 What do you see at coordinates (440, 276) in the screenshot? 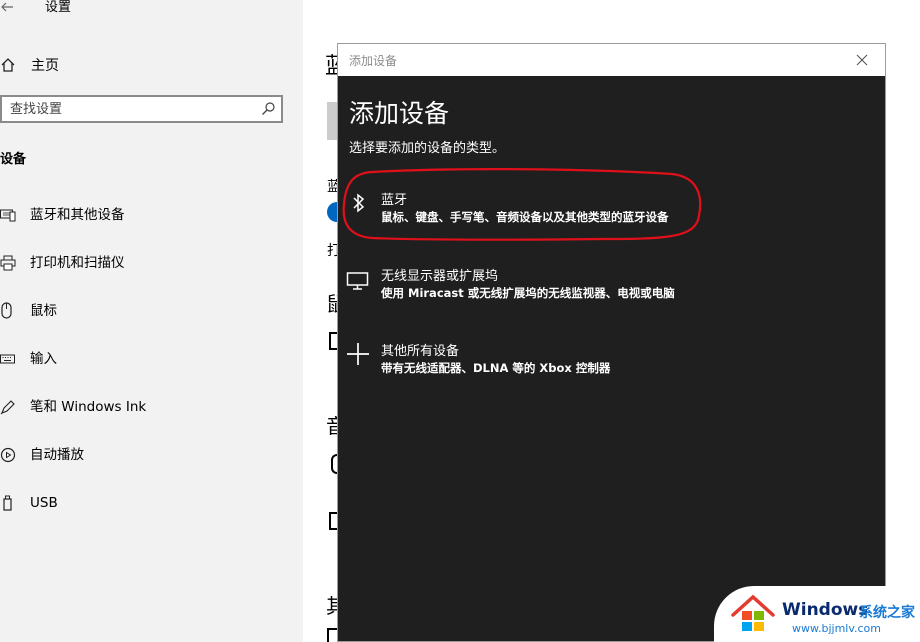
I see `option-name: 无线显示器或扩展坞` at bounding box center [440, 276].